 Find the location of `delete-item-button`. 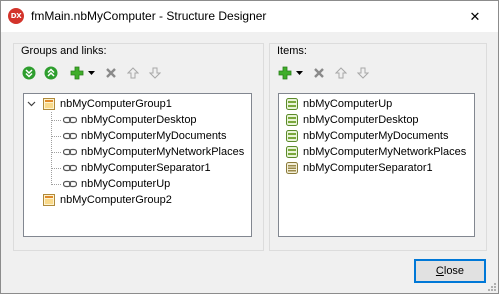

delete-item-button is located at coordinates (319, 73).